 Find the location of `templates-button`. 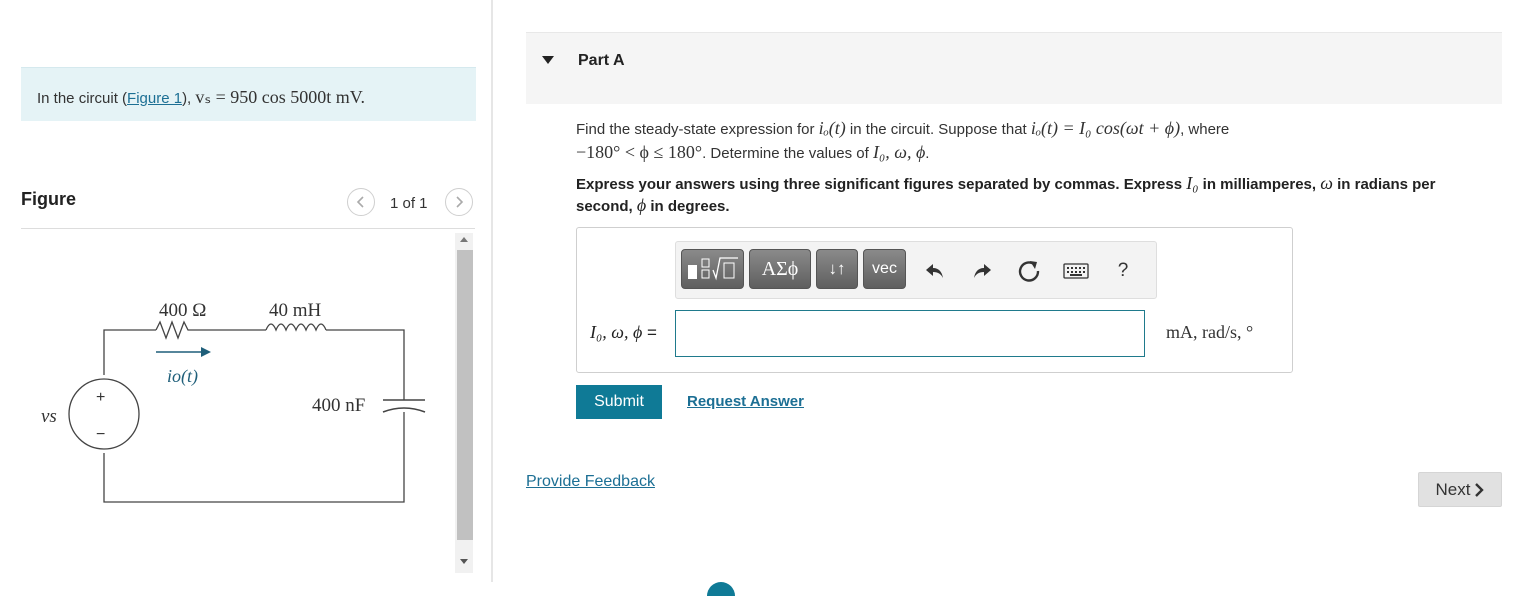

templates-button is located at coordinates (712, 269).